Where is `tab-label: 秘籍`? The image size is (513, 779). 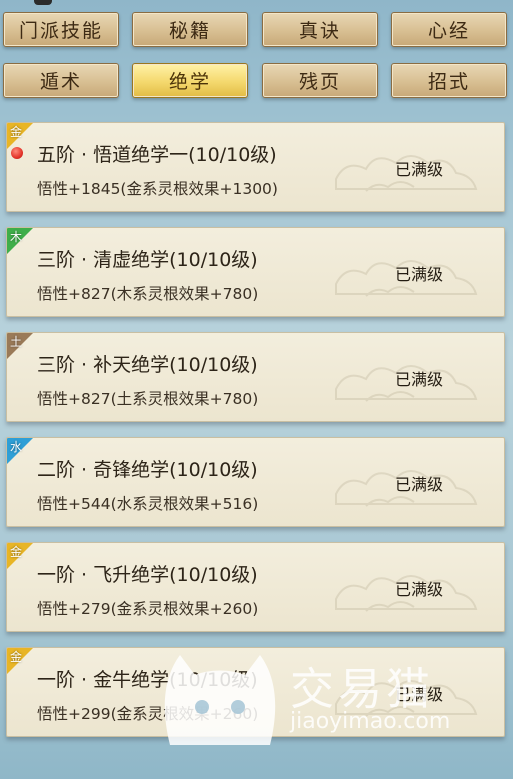
tab-label: 秘籍 is located at coordinates (189, 31).